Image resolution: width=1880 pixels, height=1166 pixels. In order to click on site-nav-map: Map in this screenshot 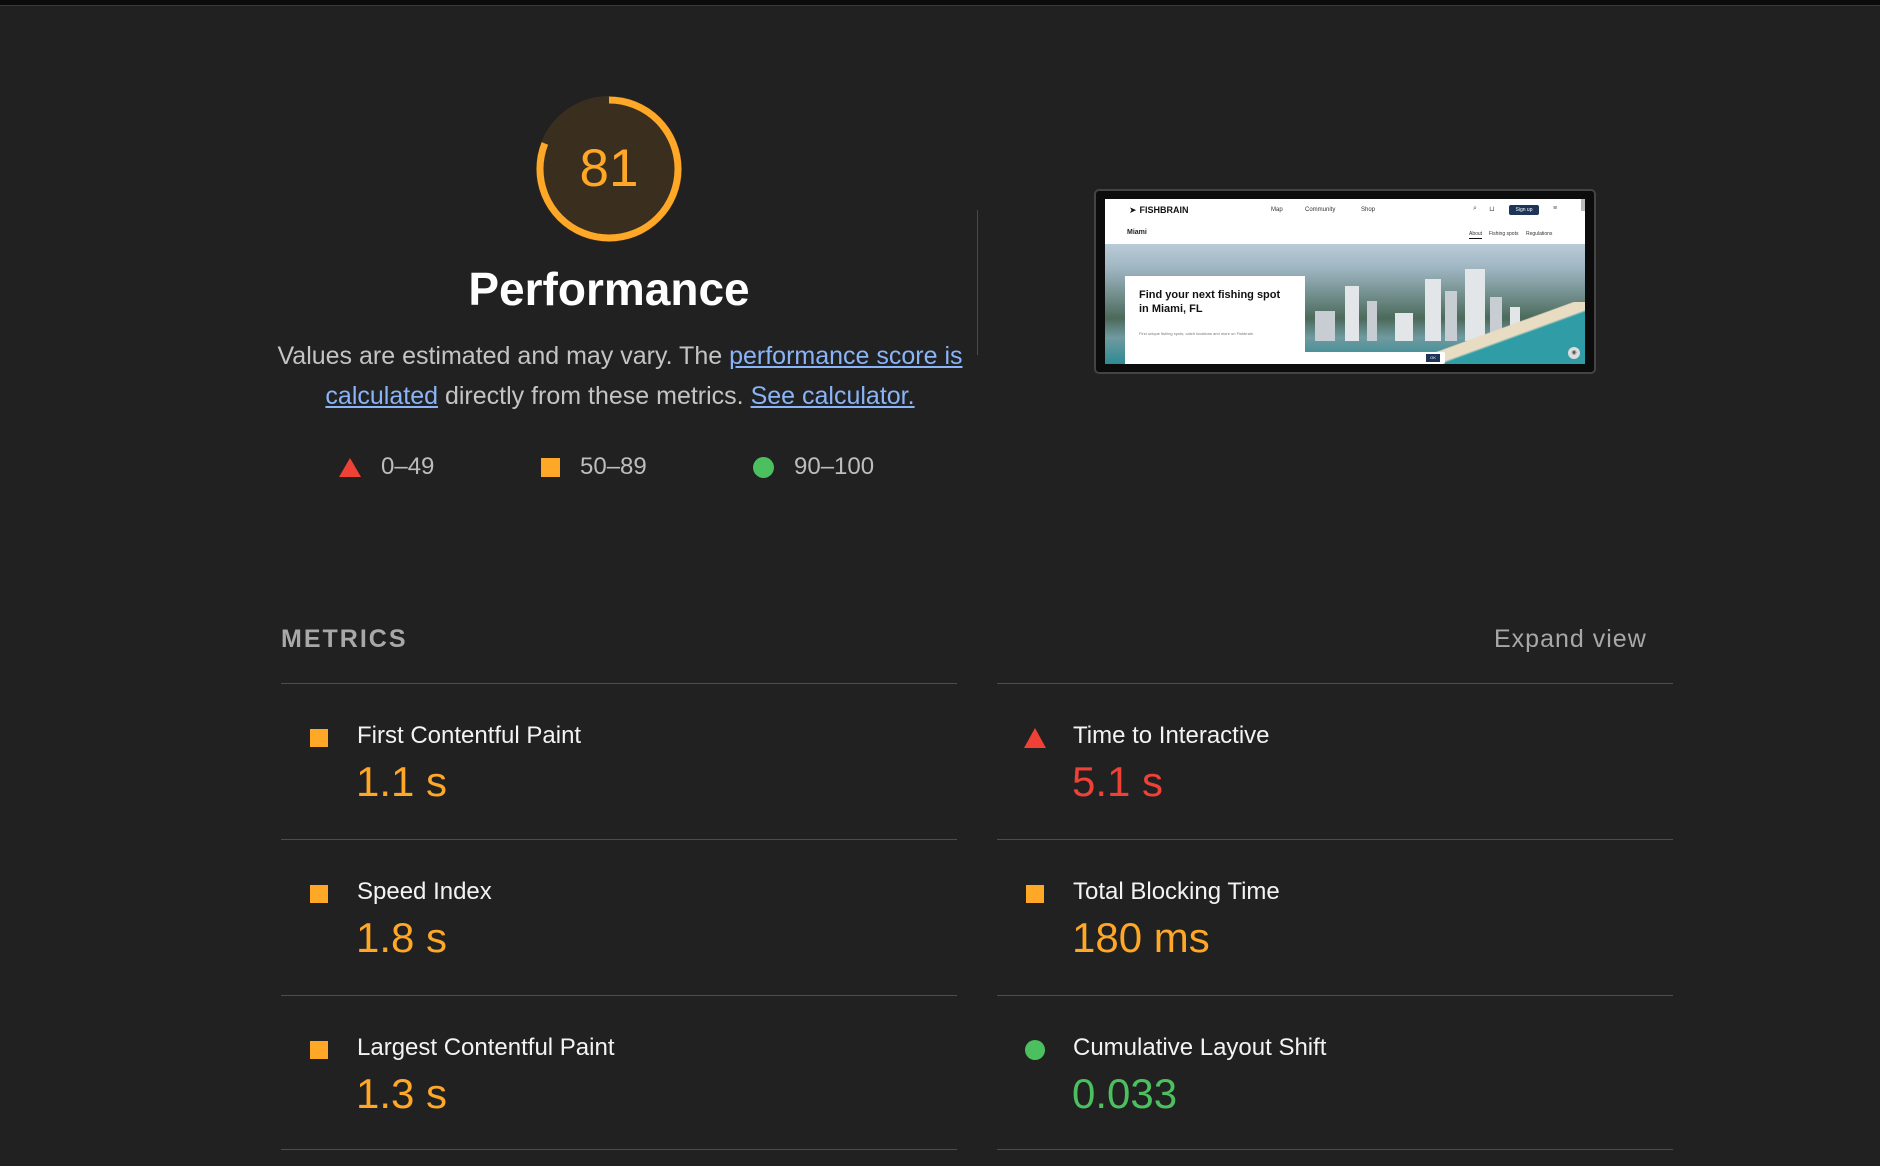, I will do `click(1277, 210)`.